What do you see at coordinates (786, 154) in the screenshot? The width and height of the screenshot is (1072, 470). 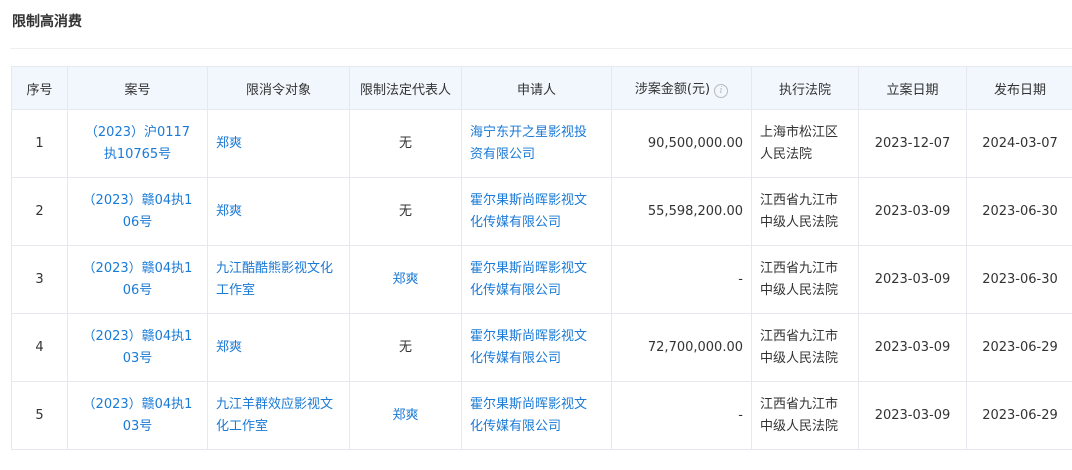 I see `court-line: 人民法院` at bounding box center [786, 154].